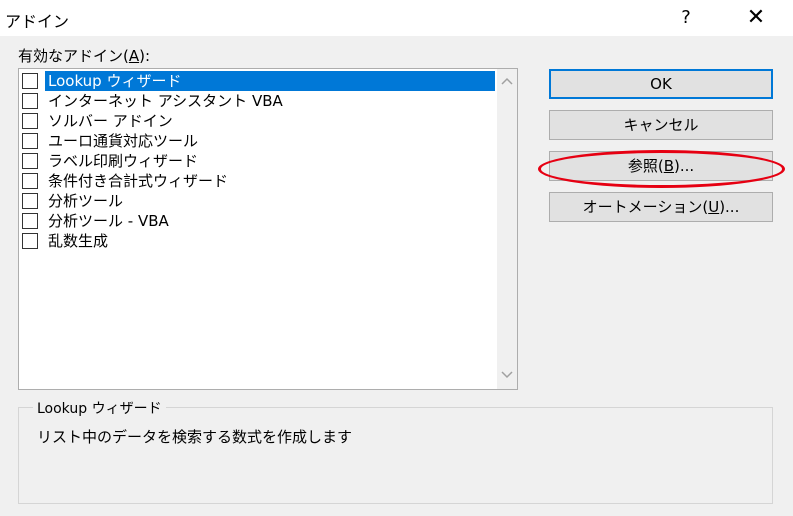 The image size is (793, 516). Describe the element at coordinates (686, 18) in the screenshot. I see `help-button: ?` at that location.